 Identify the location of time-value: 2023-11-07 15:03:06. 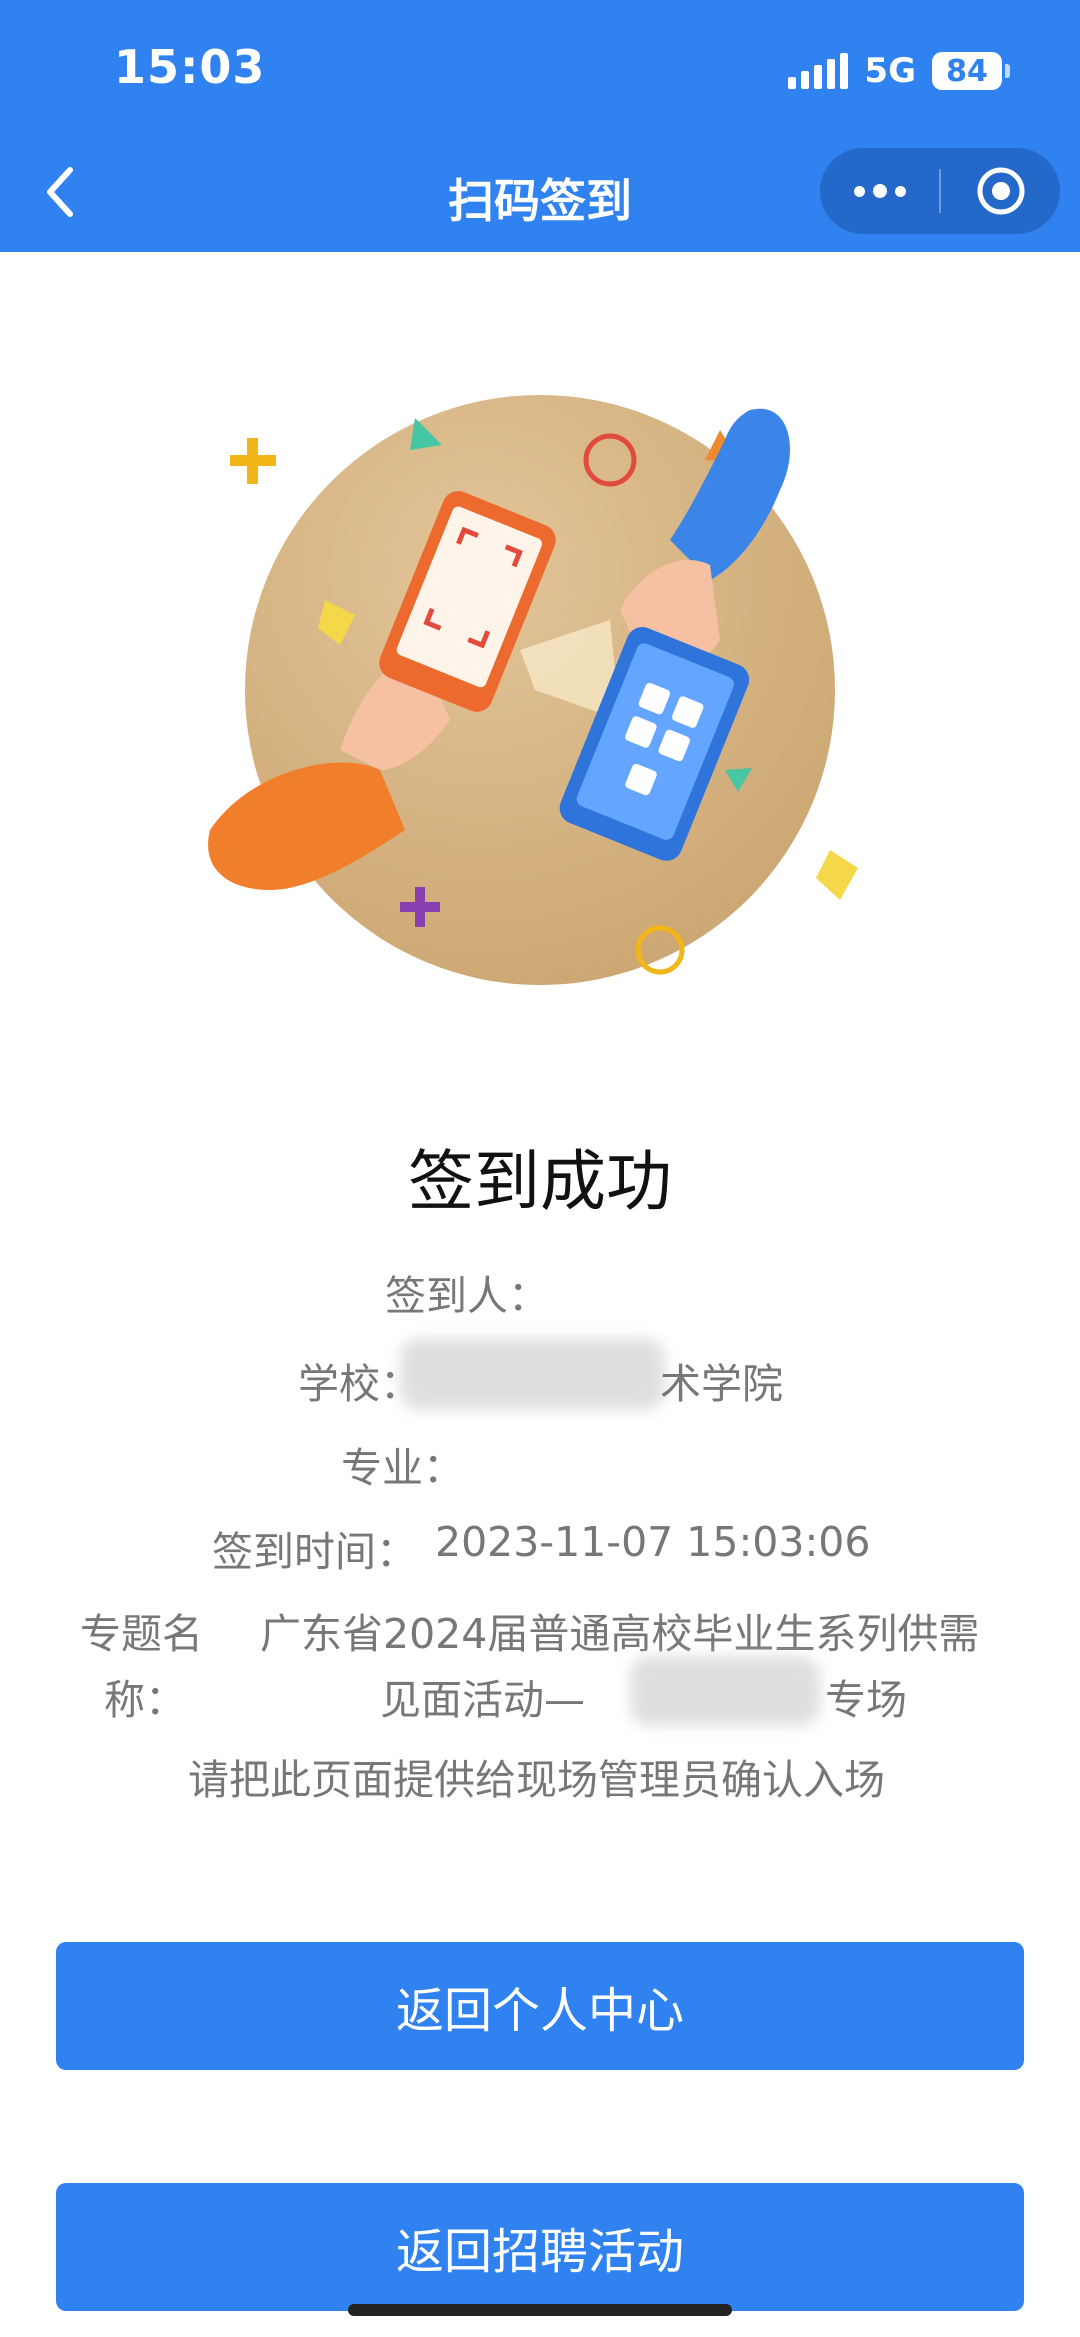
(653, 1542).